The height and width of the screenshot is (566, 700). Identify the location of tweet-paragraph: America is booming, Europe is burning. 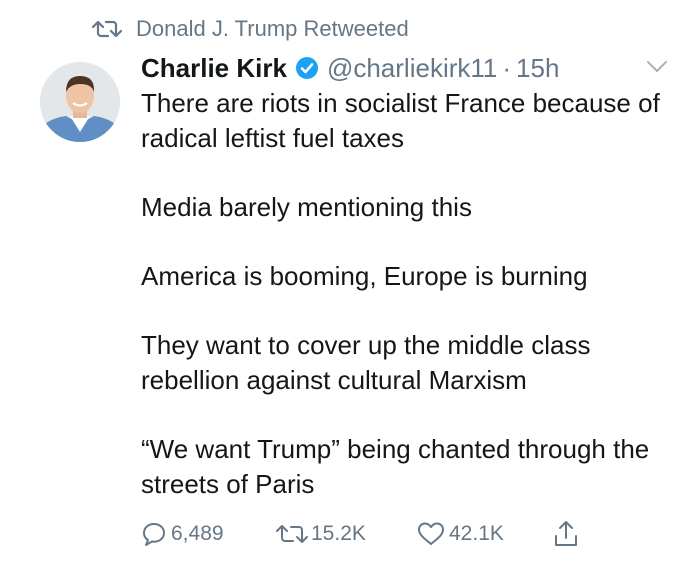
(364, 276).